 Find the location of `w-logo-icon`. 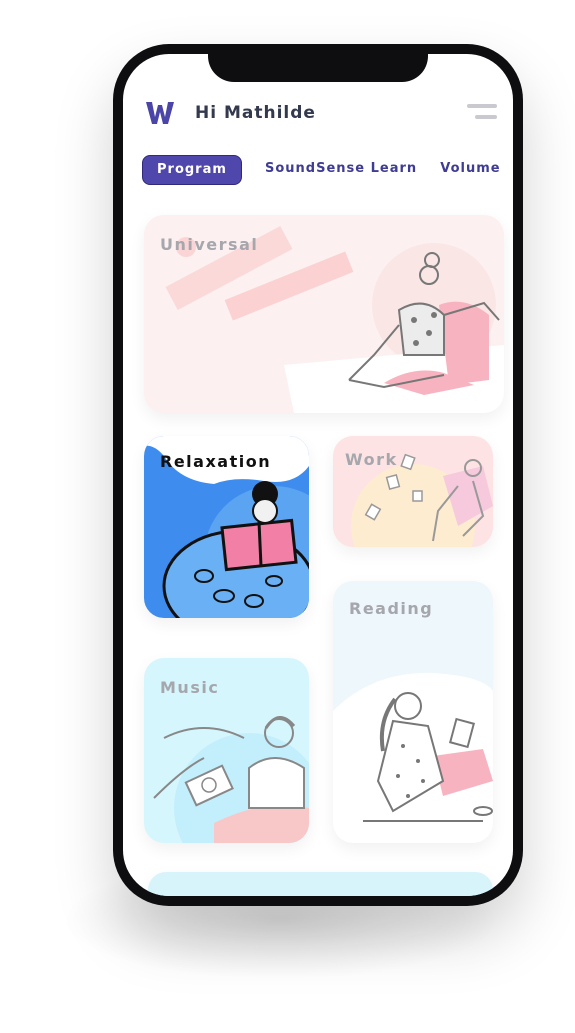

w-logo-icon is located at coordinates (160, 113).